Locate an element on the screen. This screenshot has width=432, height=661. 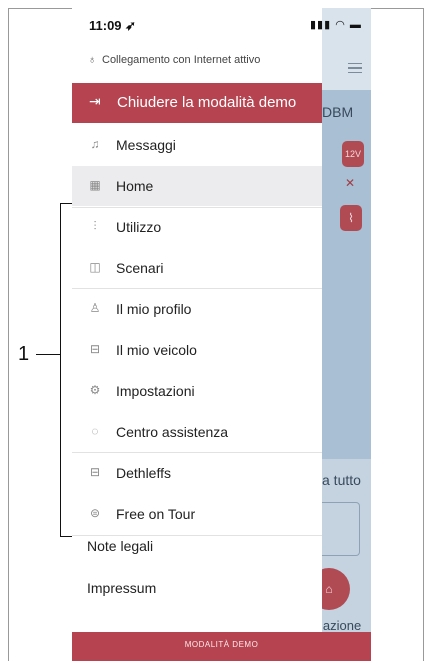
user-icon: ♙ is located at coordinates (95, 308).